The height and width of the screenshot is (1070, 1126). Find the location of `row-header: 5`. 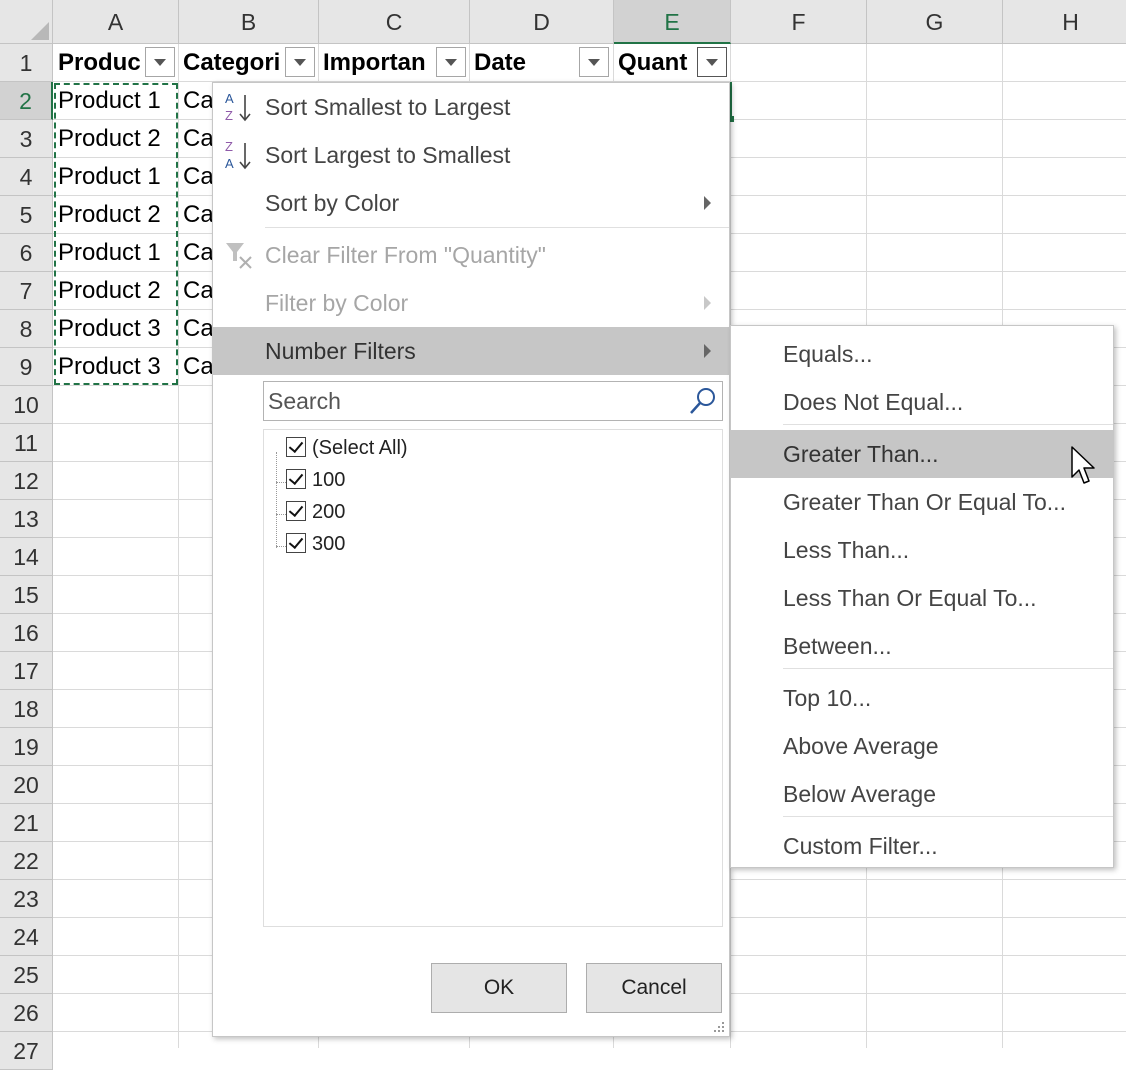

row-header: 5 is located at coordinates (26, 215).